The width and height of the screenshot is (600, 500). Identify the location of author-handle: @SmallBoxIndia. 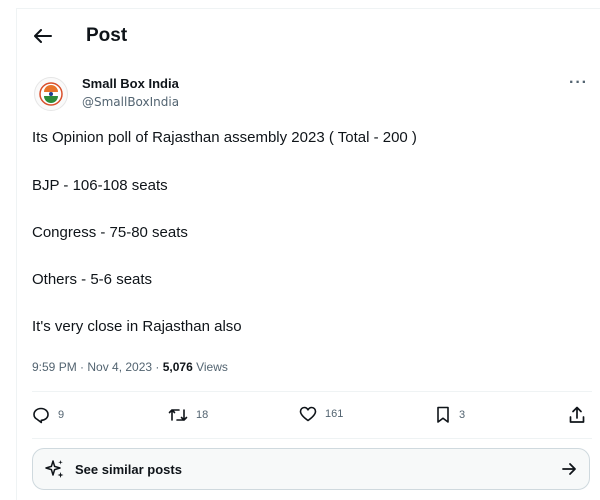
(130, 102).